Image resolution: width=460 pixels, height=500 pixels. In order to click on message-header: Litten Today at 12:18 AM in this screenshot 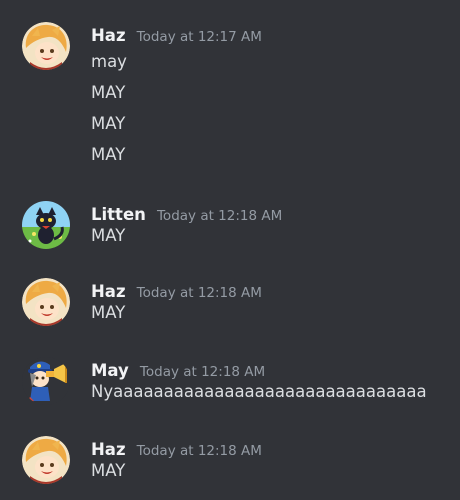, I will do `click(186, 216)`.